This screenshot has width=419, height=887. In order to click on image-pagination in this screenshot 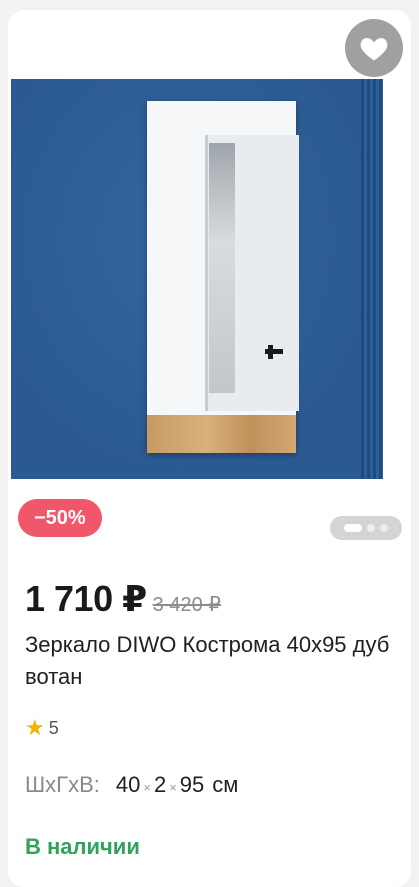, I will do `click(366, 528)`.